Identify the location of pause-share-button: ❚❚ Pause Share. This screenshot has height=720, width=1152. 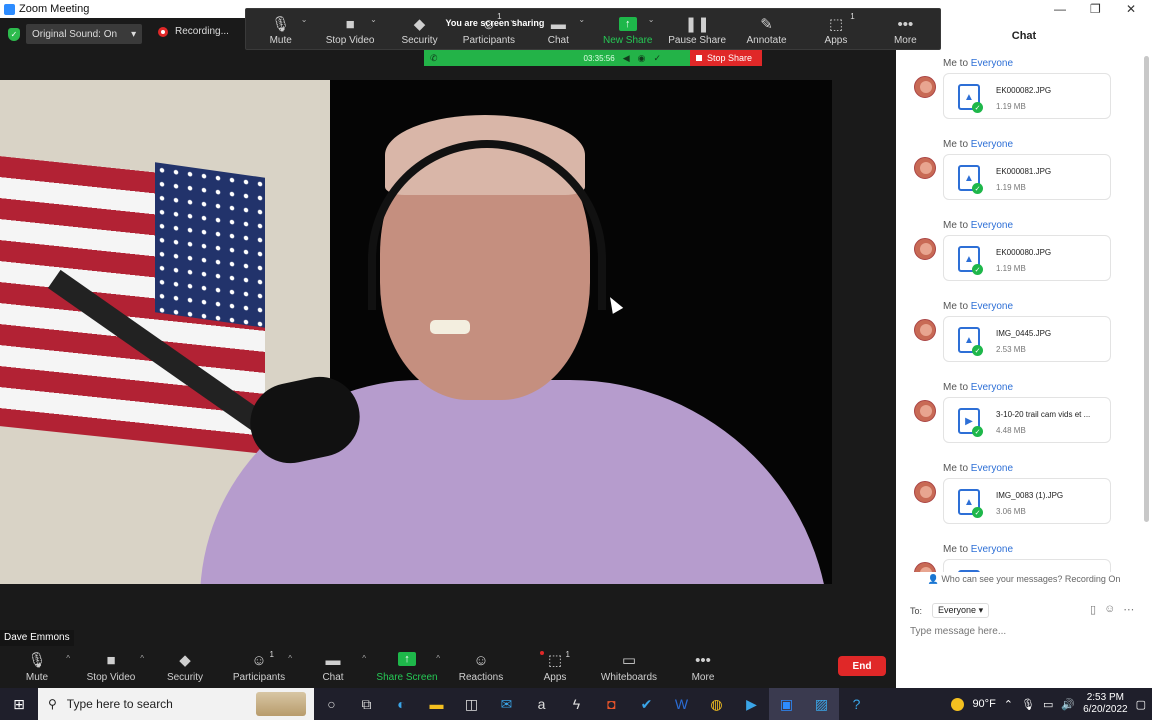
(696, 29).